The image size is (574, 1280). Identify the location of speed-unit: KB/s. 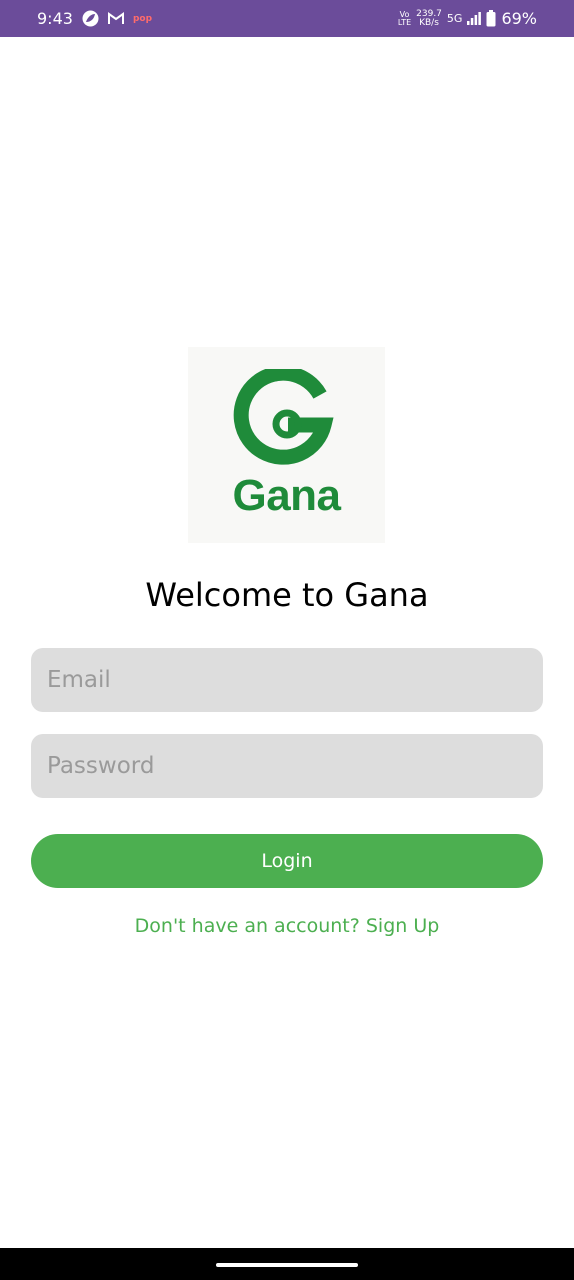
(429, 22).